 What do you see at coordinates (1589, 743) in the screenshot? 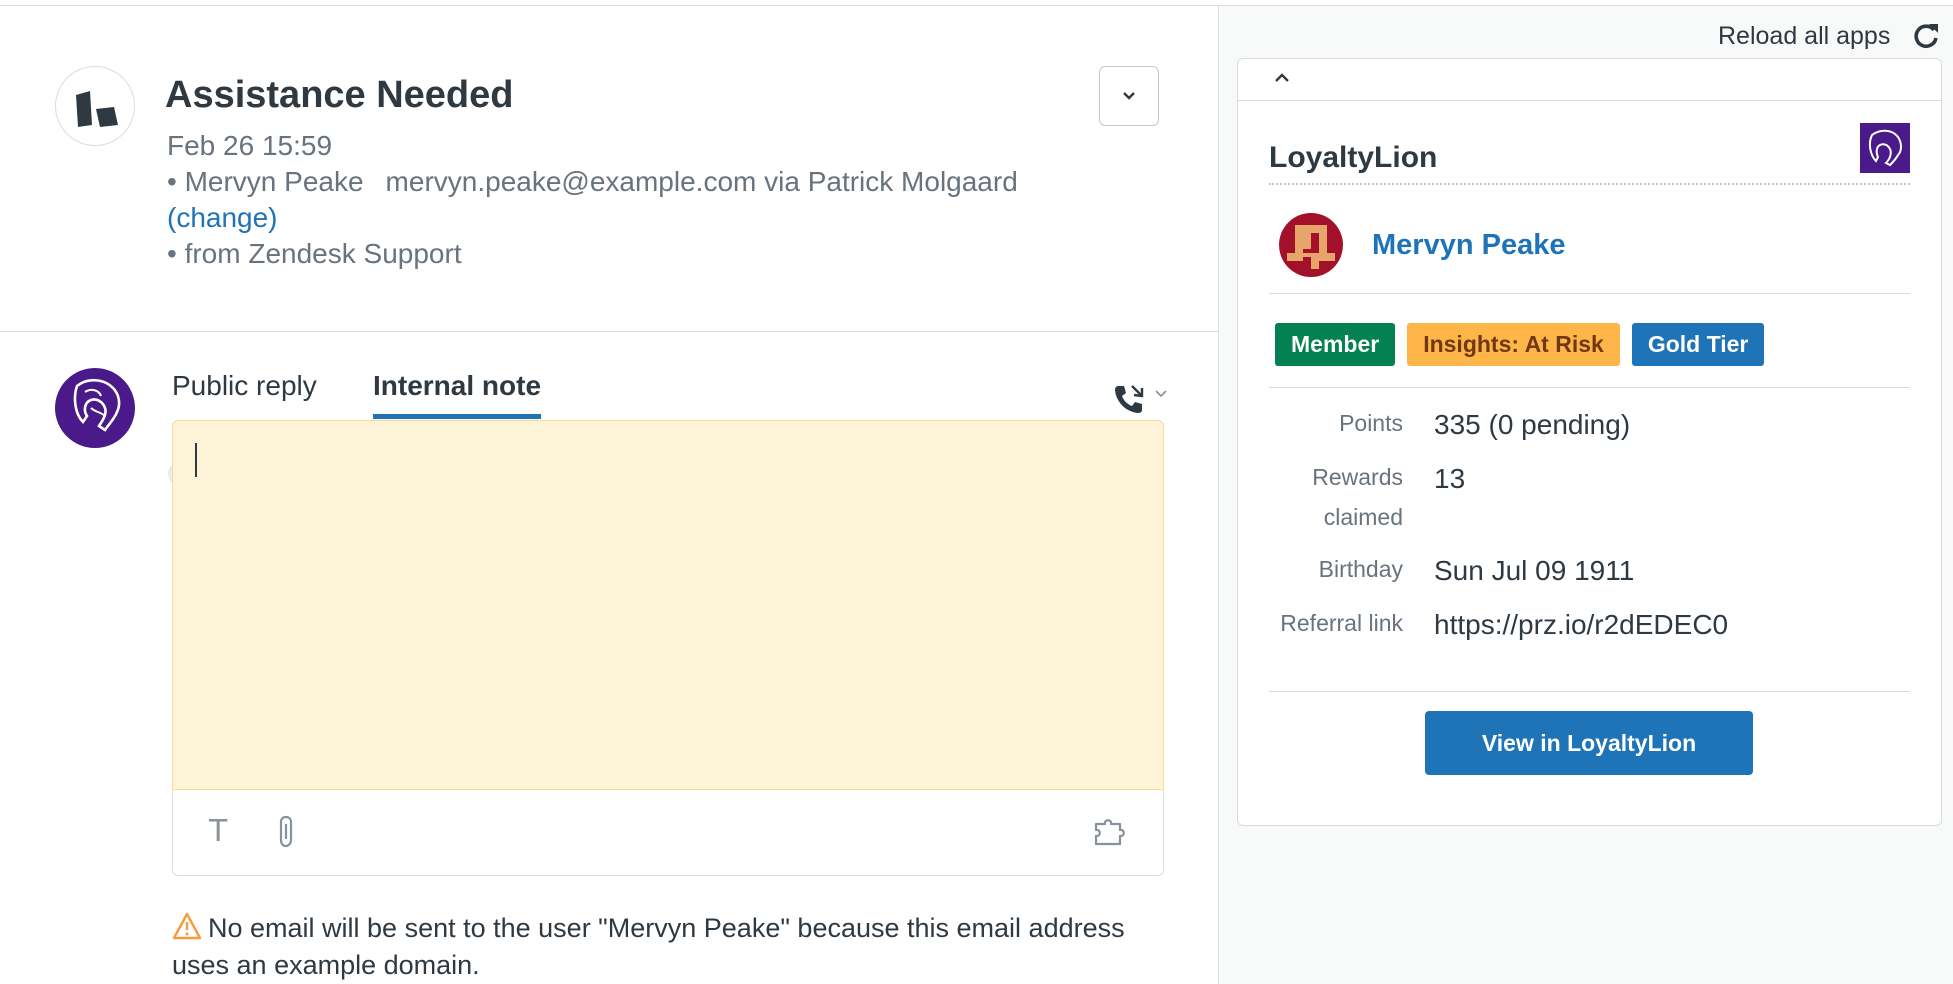
I see `view-in-loyaltylion-button: View in LoyaltyLion` at bounding box center [1589, 743].